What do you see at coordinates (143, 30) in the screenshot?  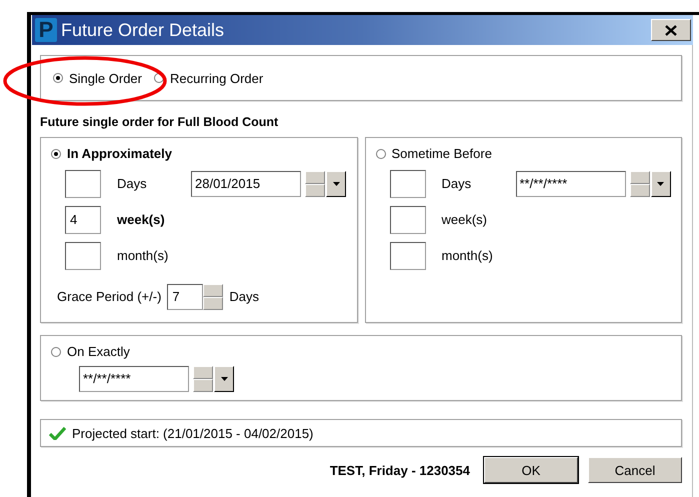 I see `window-title: Future Order Details` at bounding box center [143, 30].